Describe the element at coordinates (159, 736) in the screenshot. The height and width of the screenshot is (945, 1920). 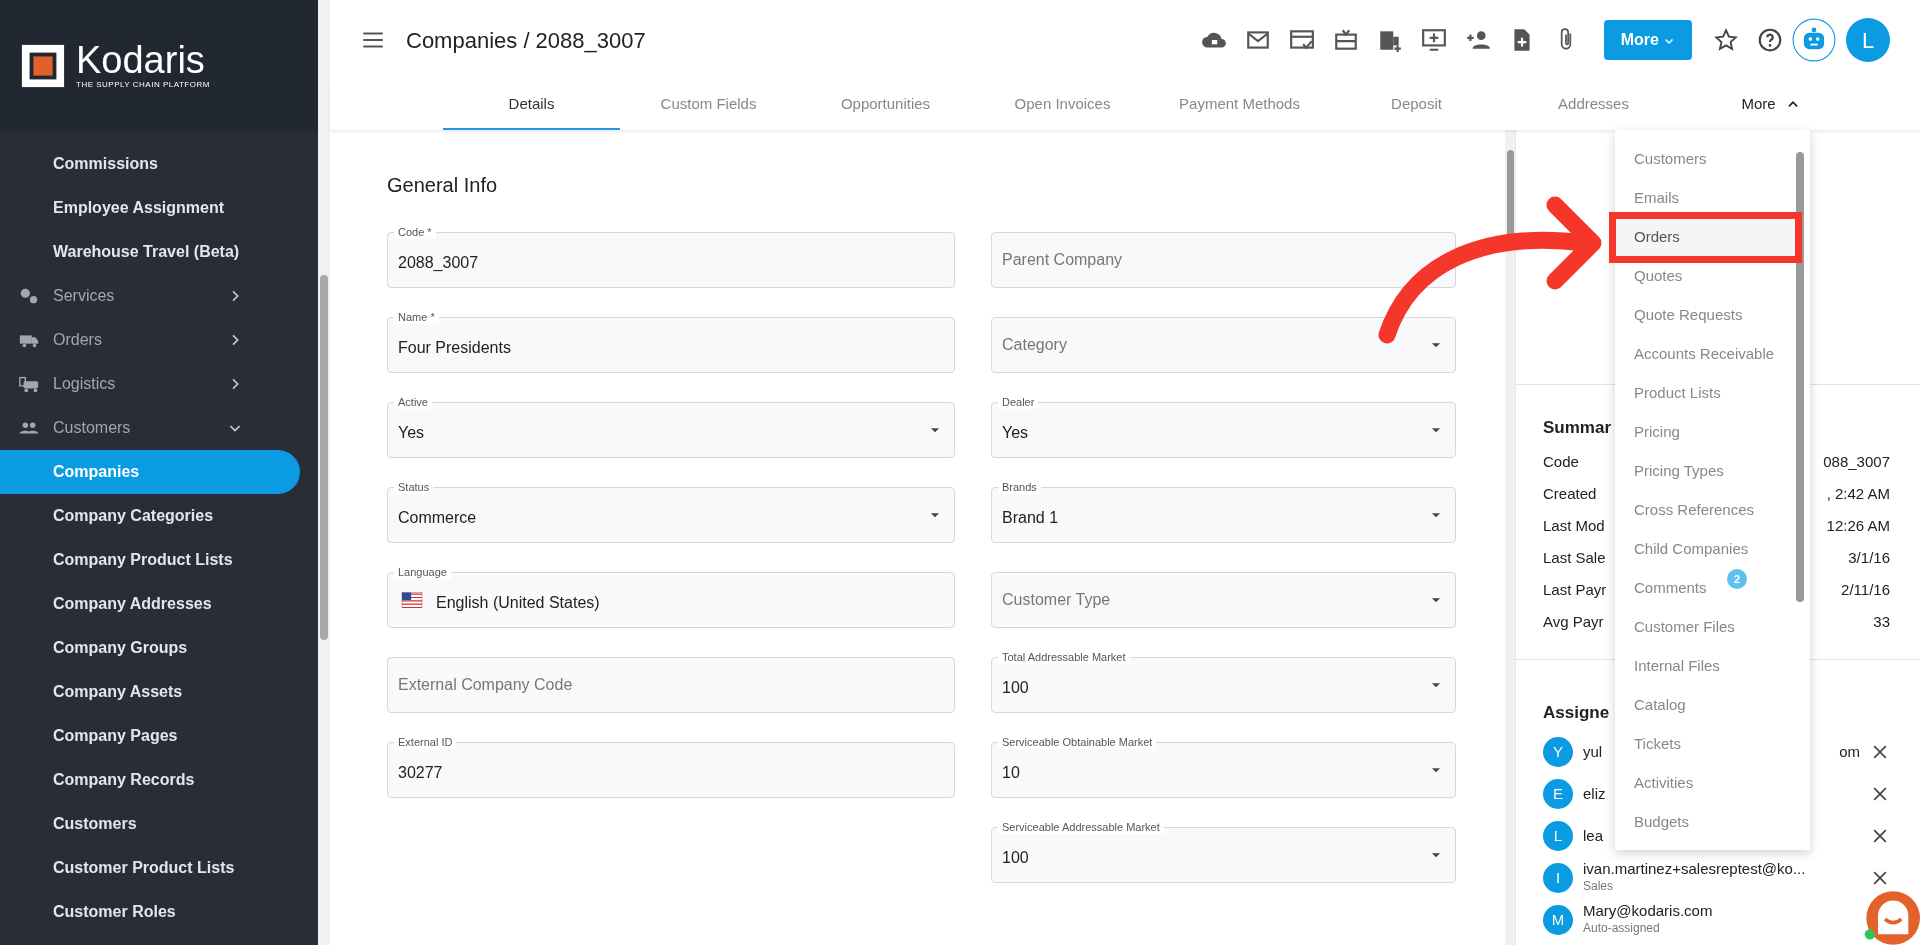
I see `nav-item: Company Pages` at that location.